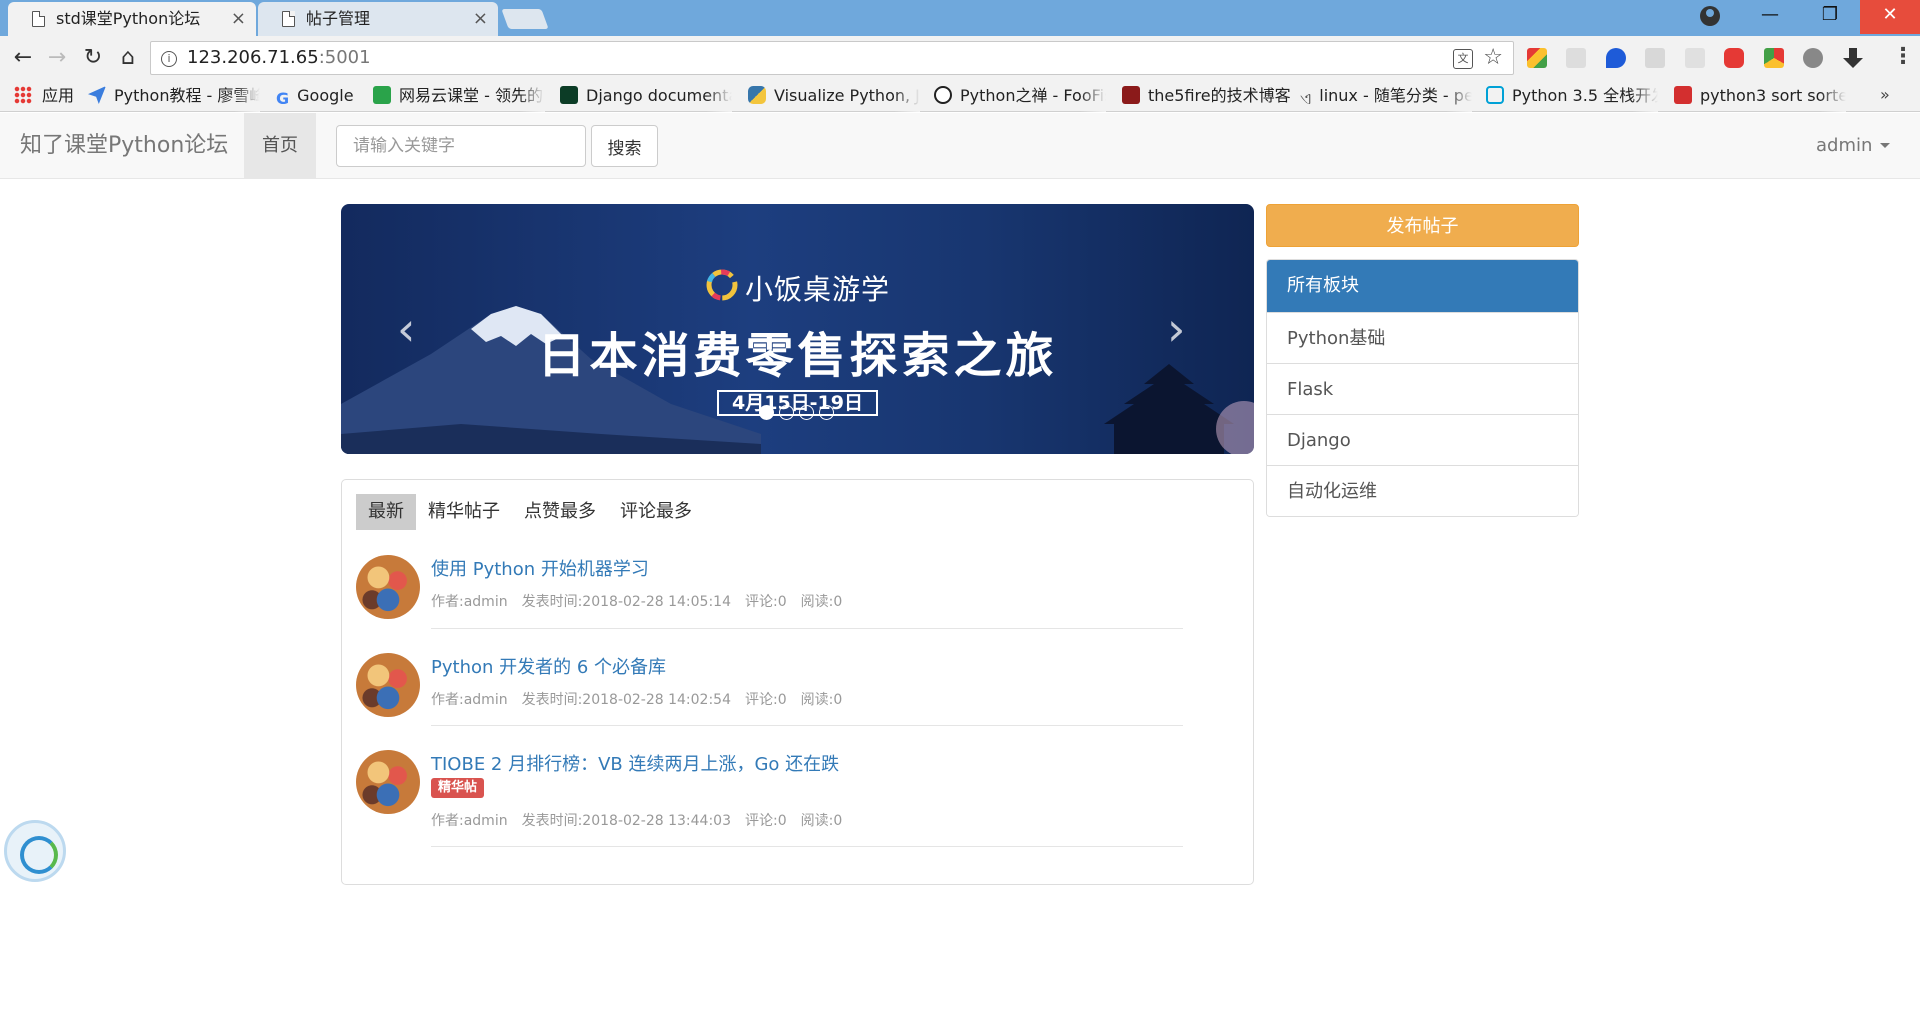 This screenshot has width=1920, height=1030. What do you see at coordinates (1576, 58) in the screenshot?
I see `adblock-off-icon` at bounding box center [1576, 58].